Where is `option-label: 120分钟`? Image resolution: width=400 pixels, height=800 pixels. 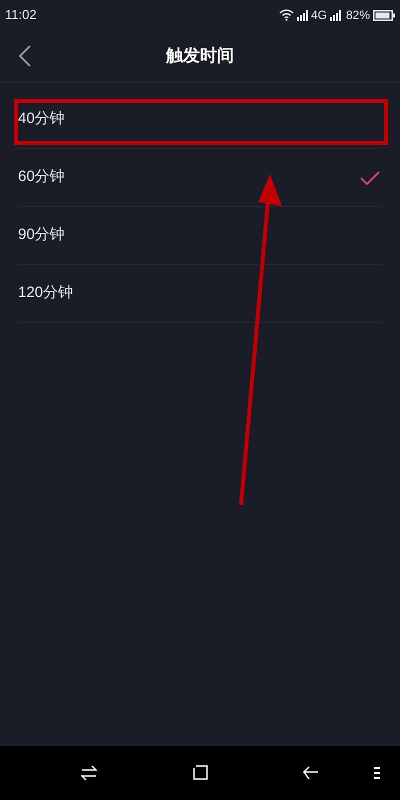
option-label: 120分钟 is located at coordinates (46, 293).